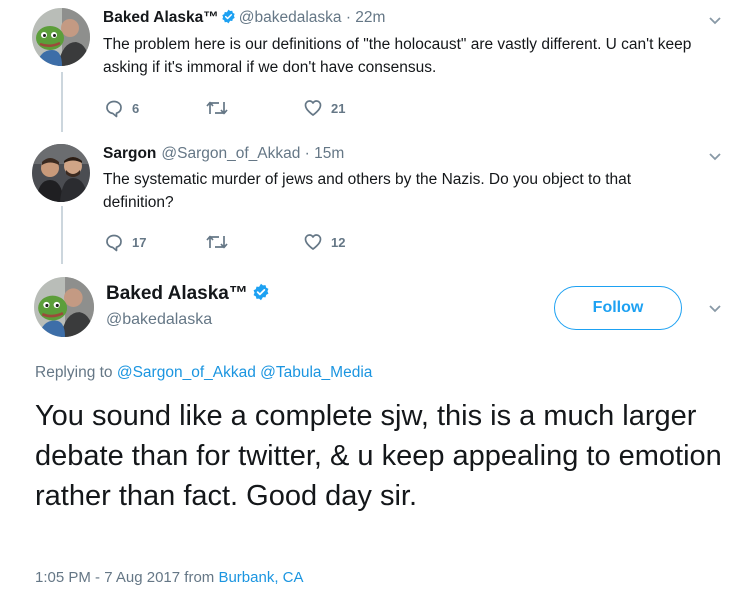  What do you see at coordinates (338, 242) in the screenshot?
I see `like-count: 12` at bounding box center [338, 242].